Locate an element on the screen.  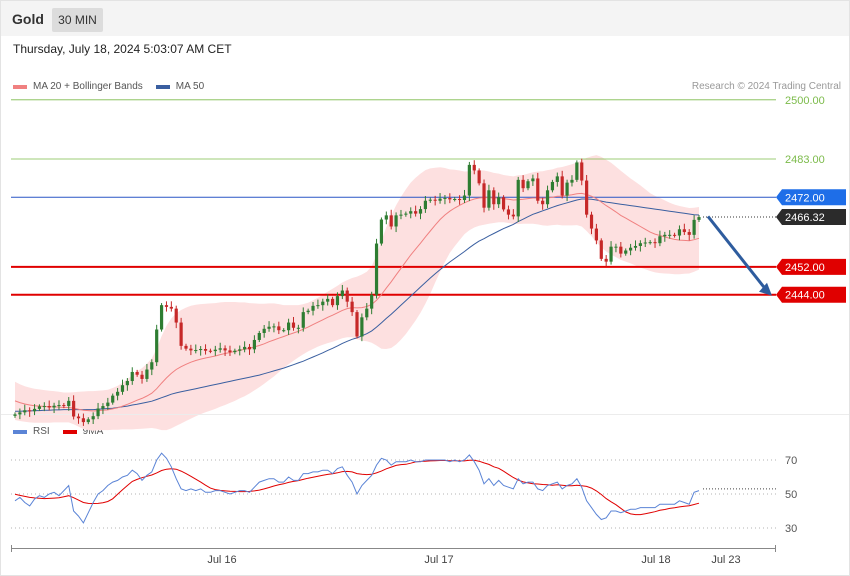
level-label-target: 2483.00 is located at coordinates (805, 160).